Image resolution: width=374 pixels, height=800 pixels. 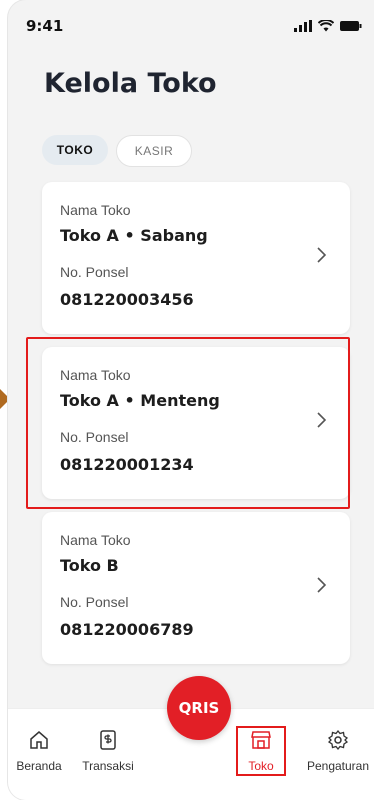 I want to click on store-name: Toko A • Sabang, so click(x=134, y=235).